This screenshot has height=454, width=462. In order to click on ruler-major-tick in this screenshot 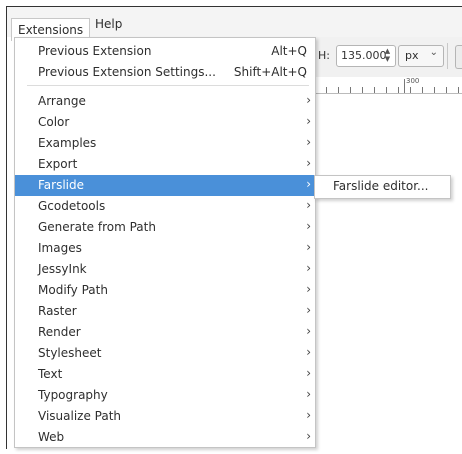, I will do `click(404, 86)`.